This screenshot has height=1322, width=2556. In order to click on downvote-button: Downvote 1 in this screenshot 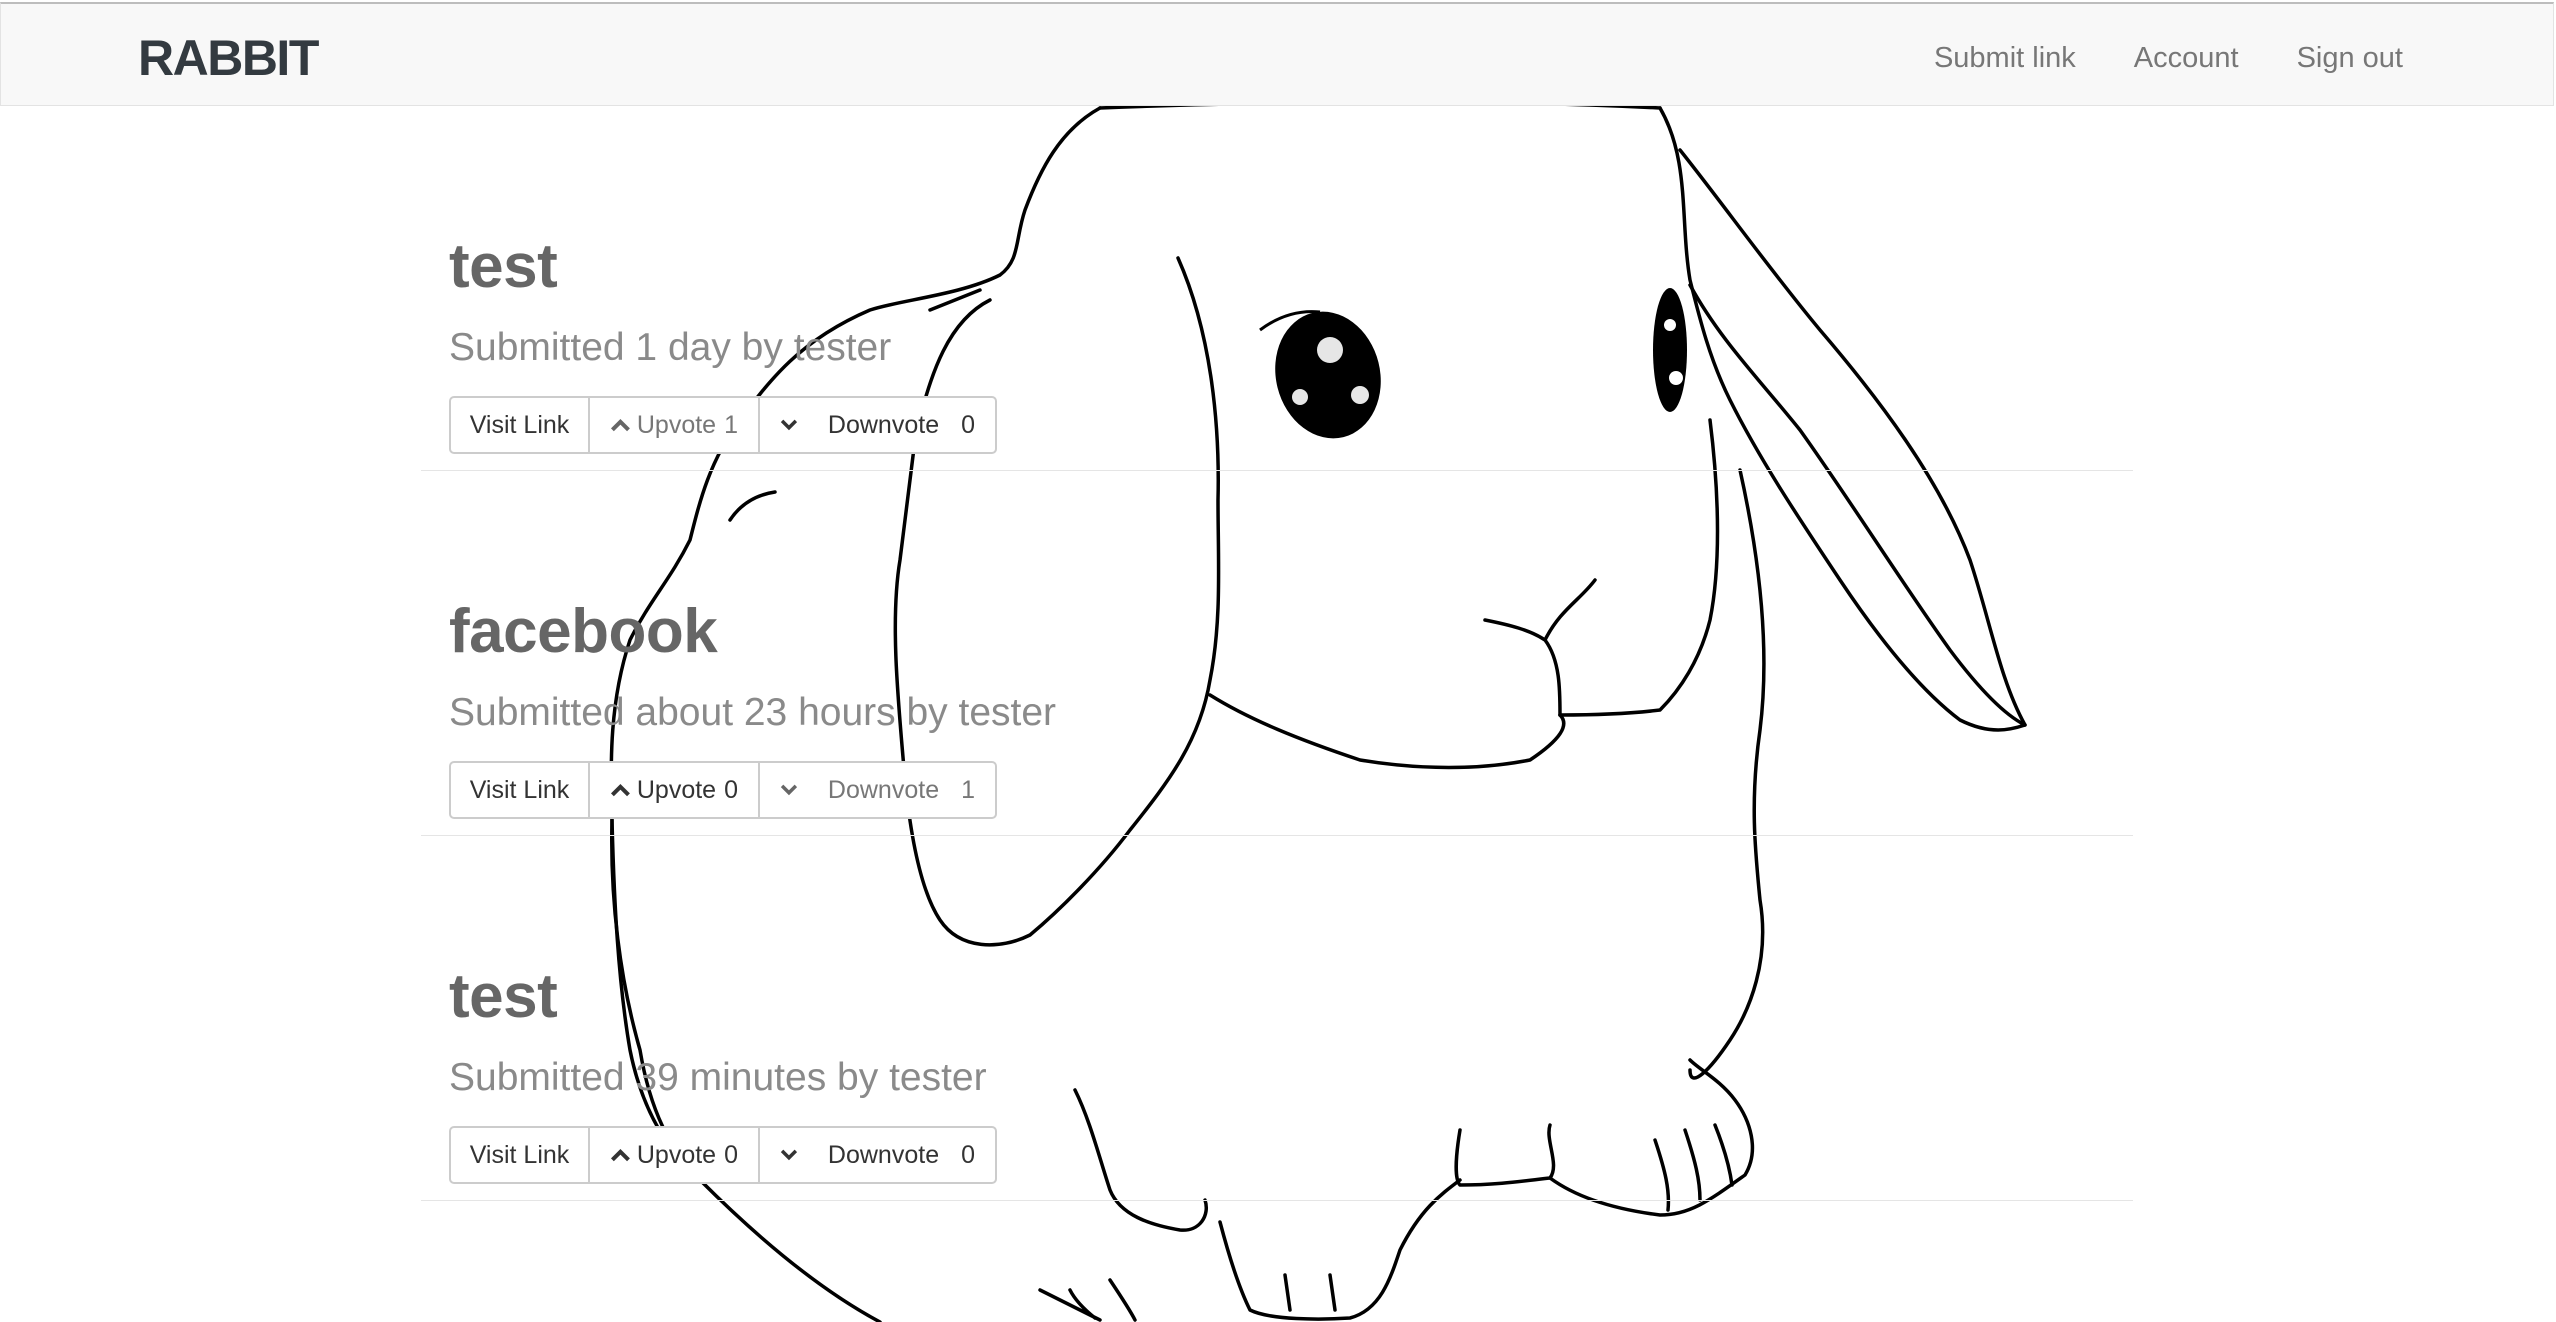, I will do `click(877, 790)`.